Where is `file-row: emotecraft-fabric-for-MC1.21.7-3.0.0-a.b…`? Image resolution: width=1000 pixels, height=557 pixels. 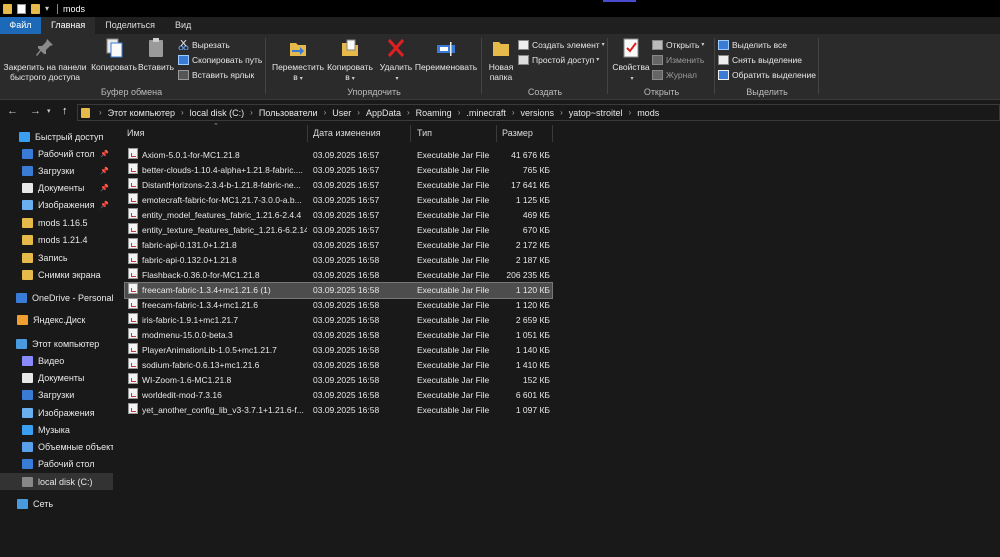 file-row: emotecraft-fabric-for-MC1.21.7-3.0.0-a.b… is located at coordinates (338, 200).